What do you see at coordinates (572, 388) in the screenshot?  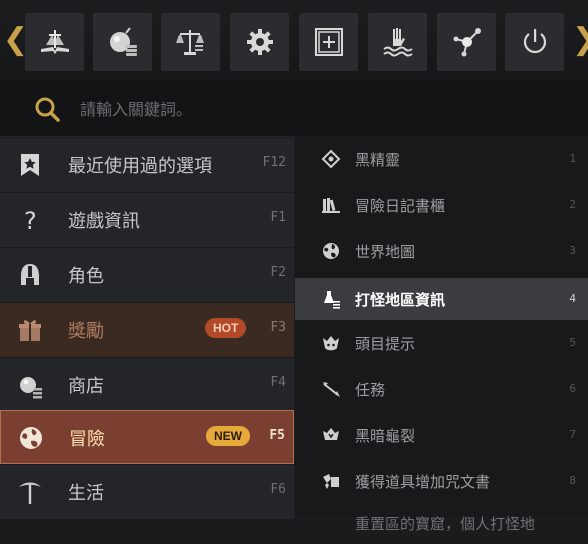 I see `item-number: 6` at bounding box center [572, 388].